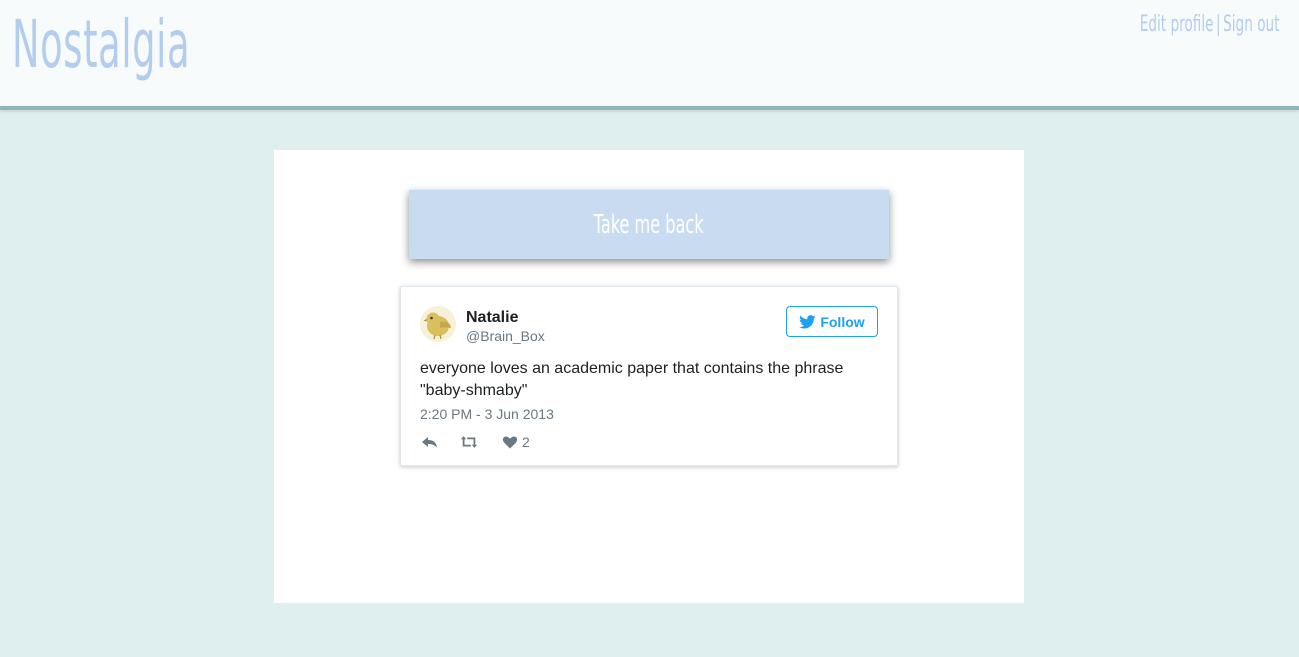 This screenshot has width=1299, height=657. I want to click on retweet-icon, so click(470, 442).